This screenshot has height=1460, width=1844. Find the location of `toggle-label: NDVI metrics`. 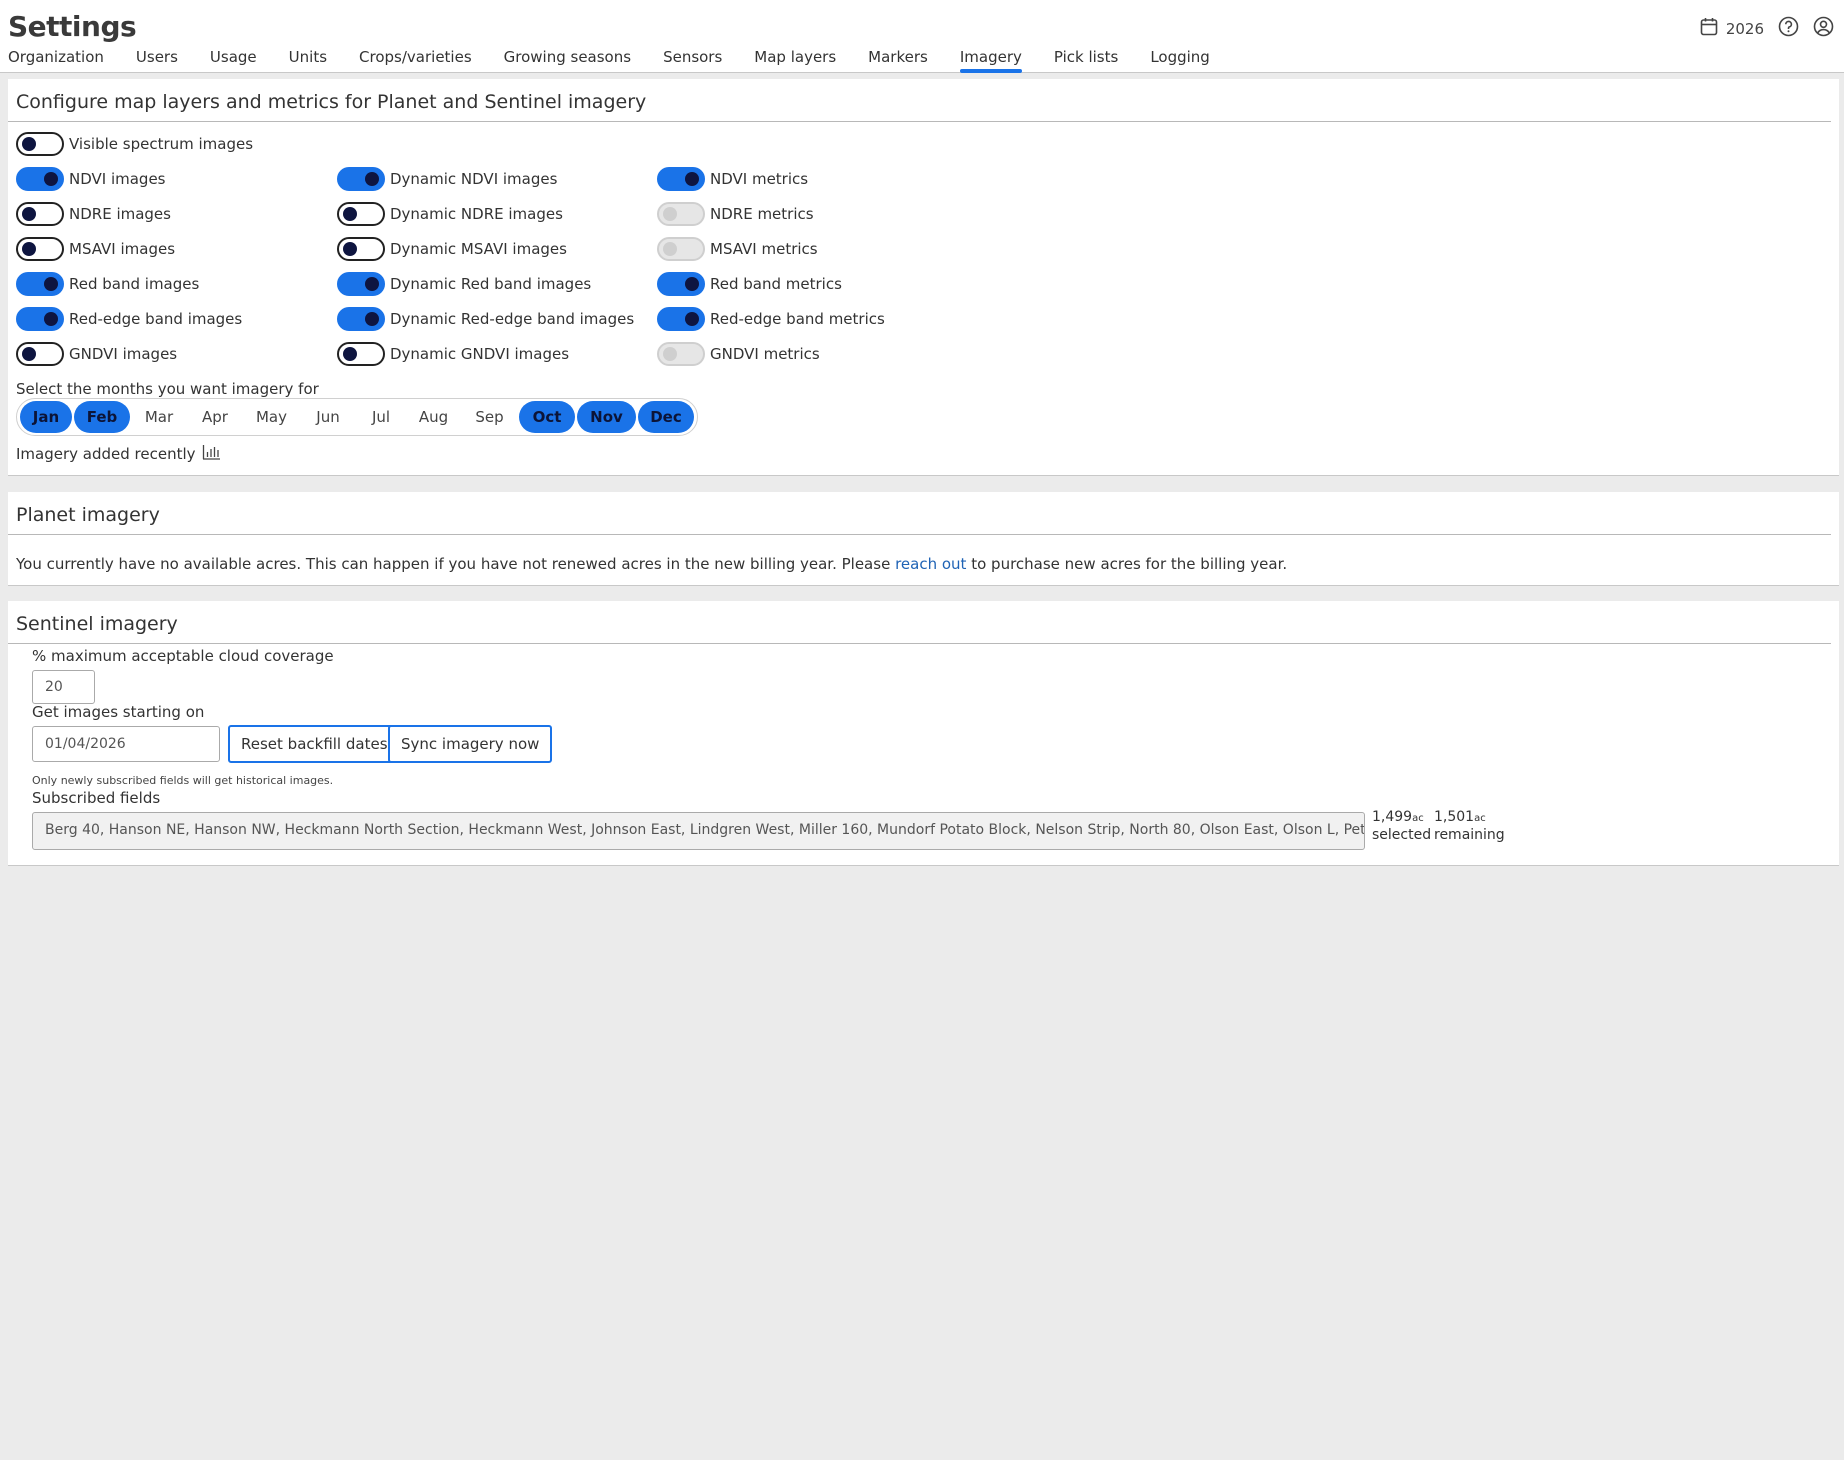

toggle-label: NDVI metrics is located at coordinates (759, 179).